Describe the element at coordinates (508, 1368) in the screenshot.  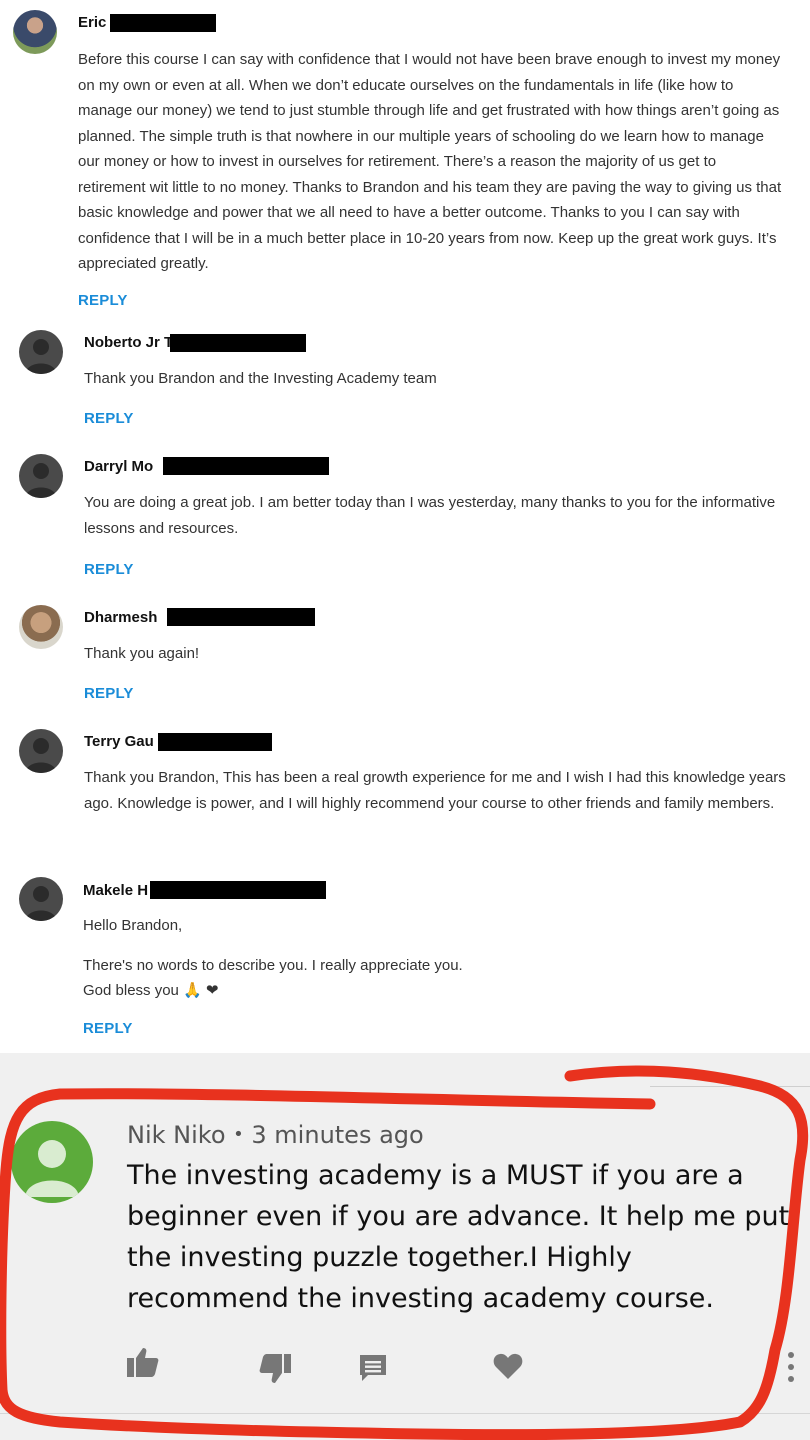
I see `heart-icon` at that location.